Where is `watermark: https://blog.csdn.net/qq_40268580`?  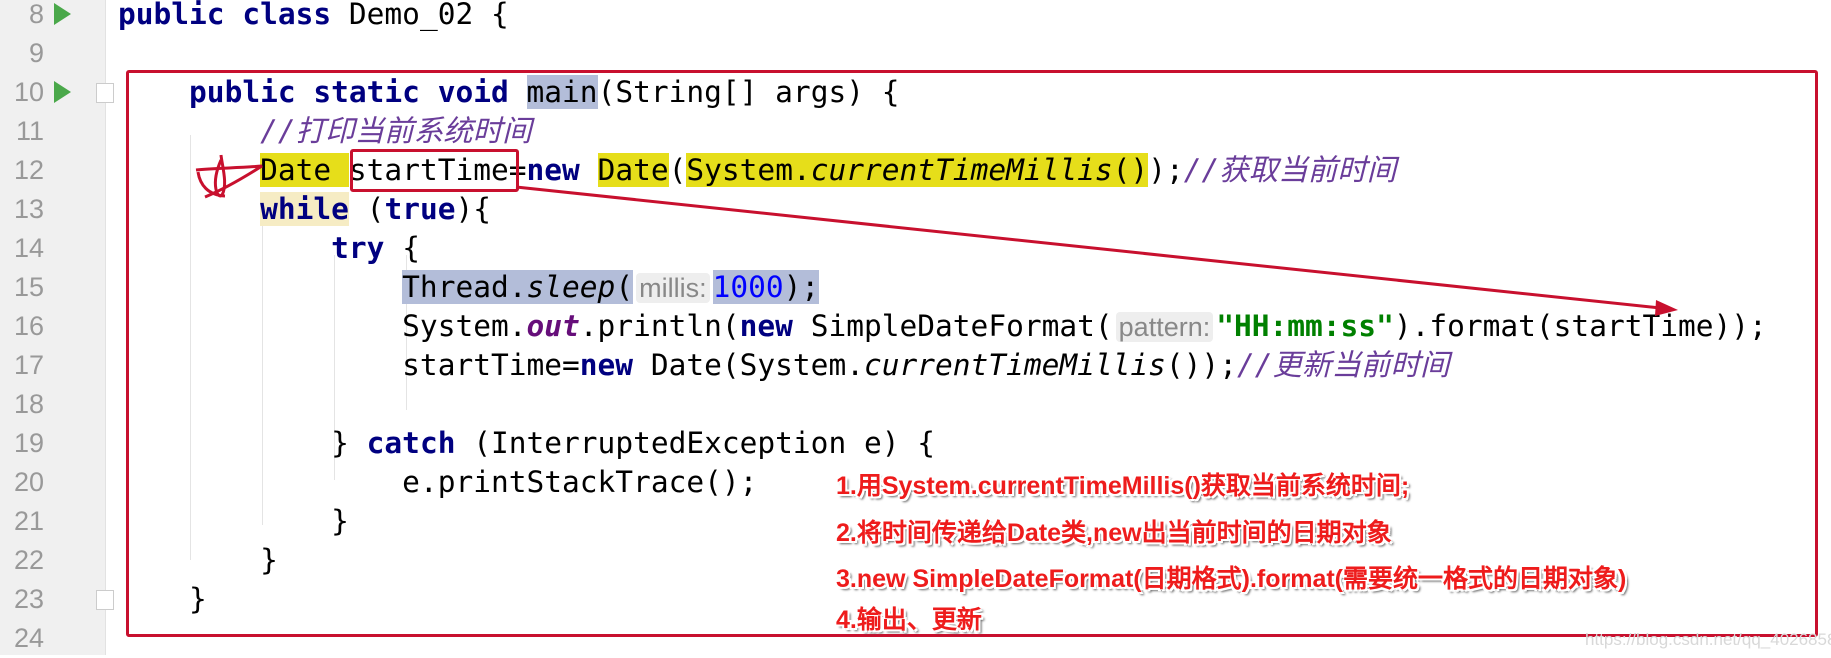
watermark: https://blog.csdn.net/qq_40268580 is located at coordinates (1708, 639).